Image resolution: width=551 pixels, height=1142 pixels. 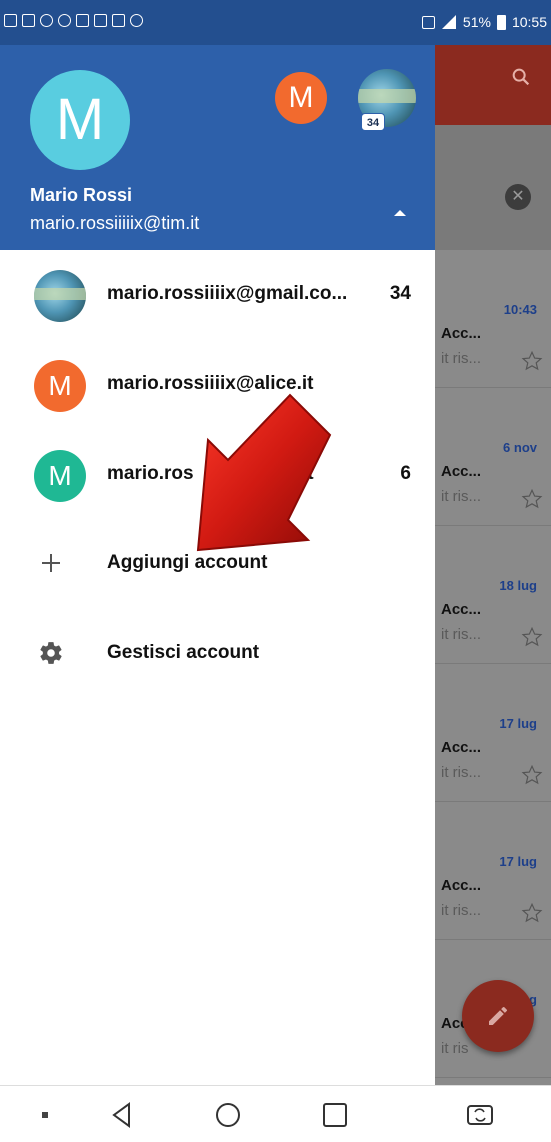 What do you see at coordinates (64, 20) in the screenshot?
I see `location-icon` at bounding box center [64, 20].